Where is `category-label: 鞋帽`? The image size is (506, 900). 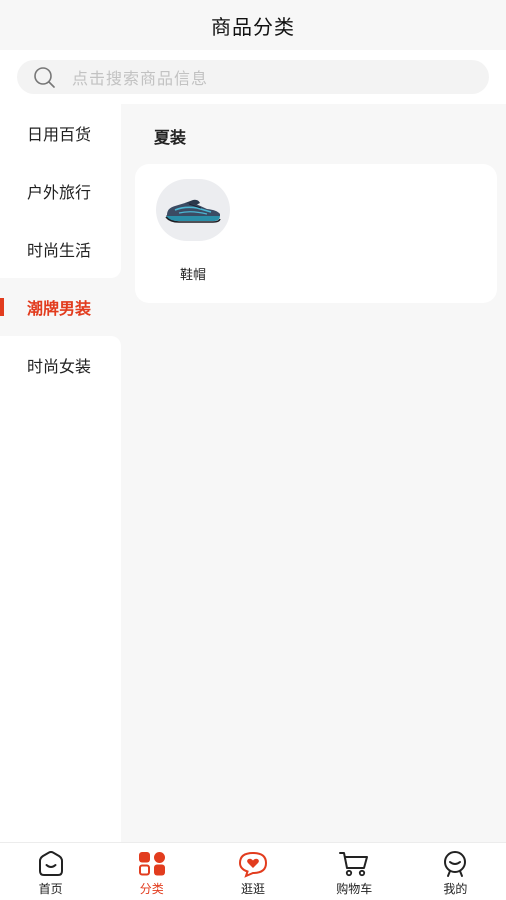
category-label: 鞋帽 is located at coordinates (192, 275).